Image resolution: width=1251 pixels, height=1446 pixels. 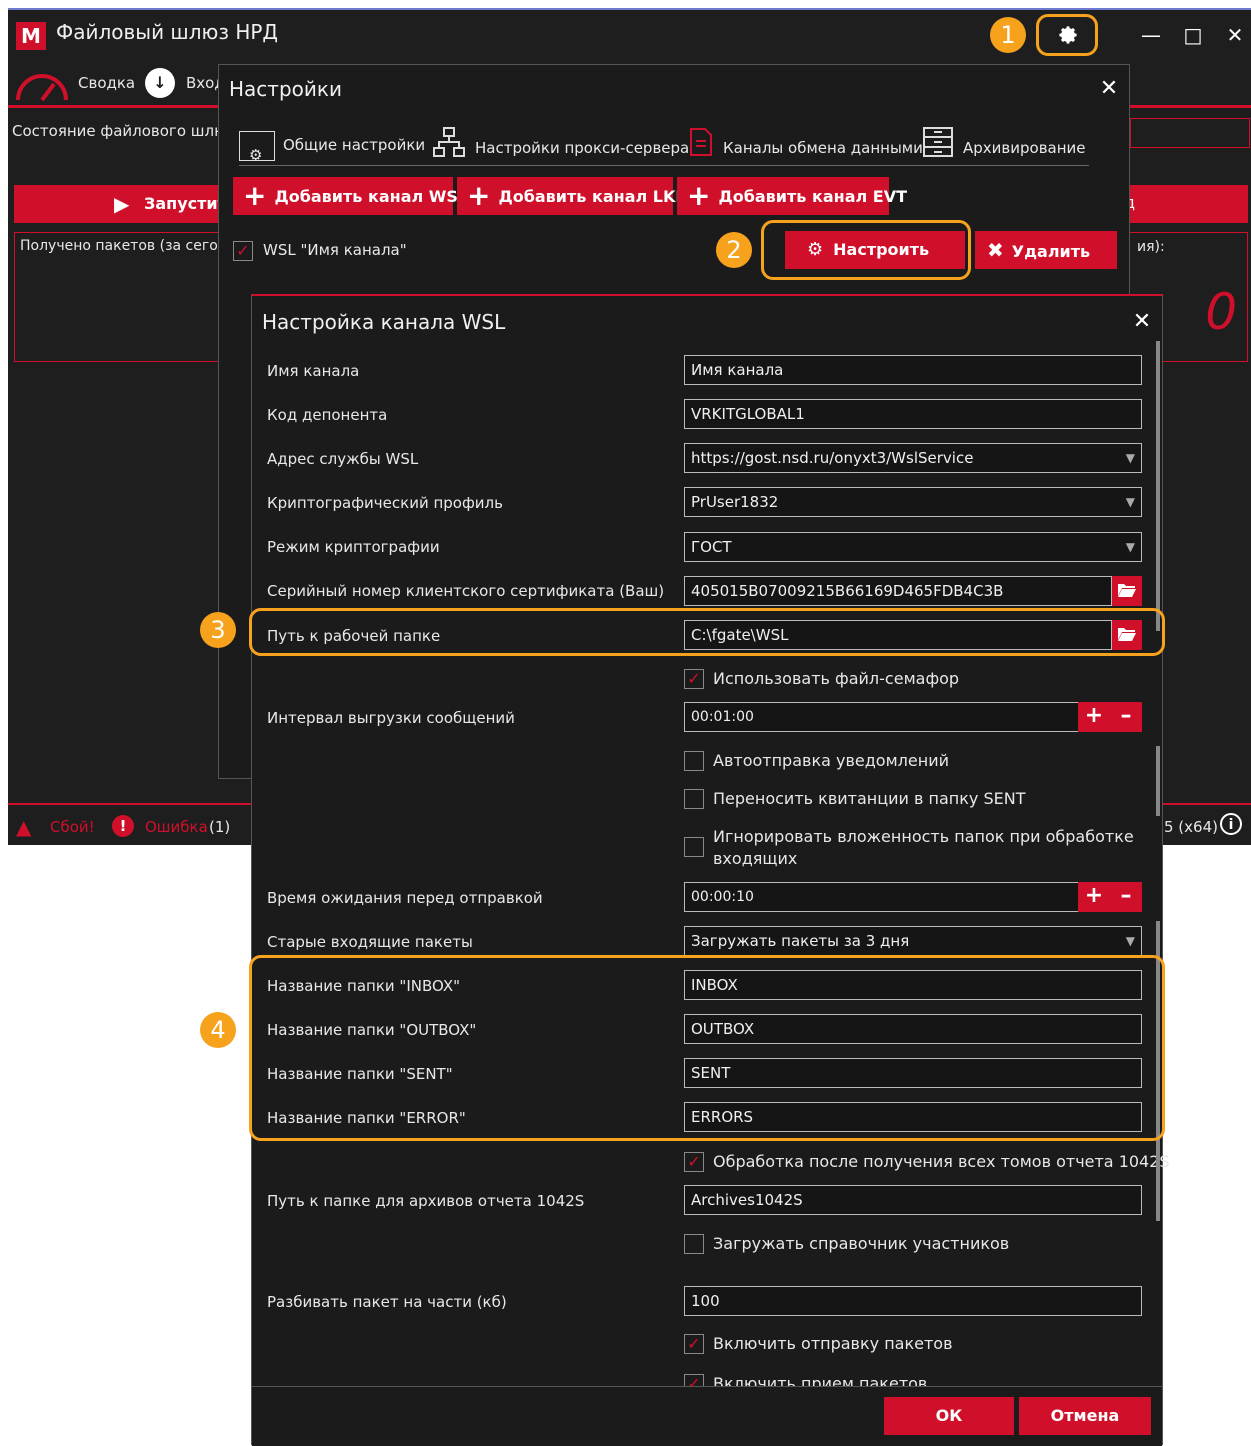 I want to click on state-field, so click(x=1190, y=133).